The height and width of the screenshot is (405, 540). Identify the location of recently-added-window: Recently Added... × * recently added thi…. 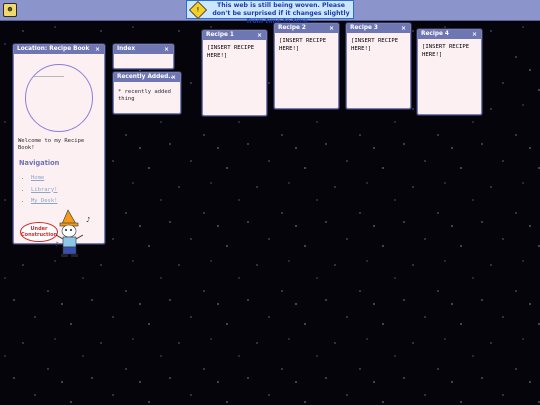
(147, 93).